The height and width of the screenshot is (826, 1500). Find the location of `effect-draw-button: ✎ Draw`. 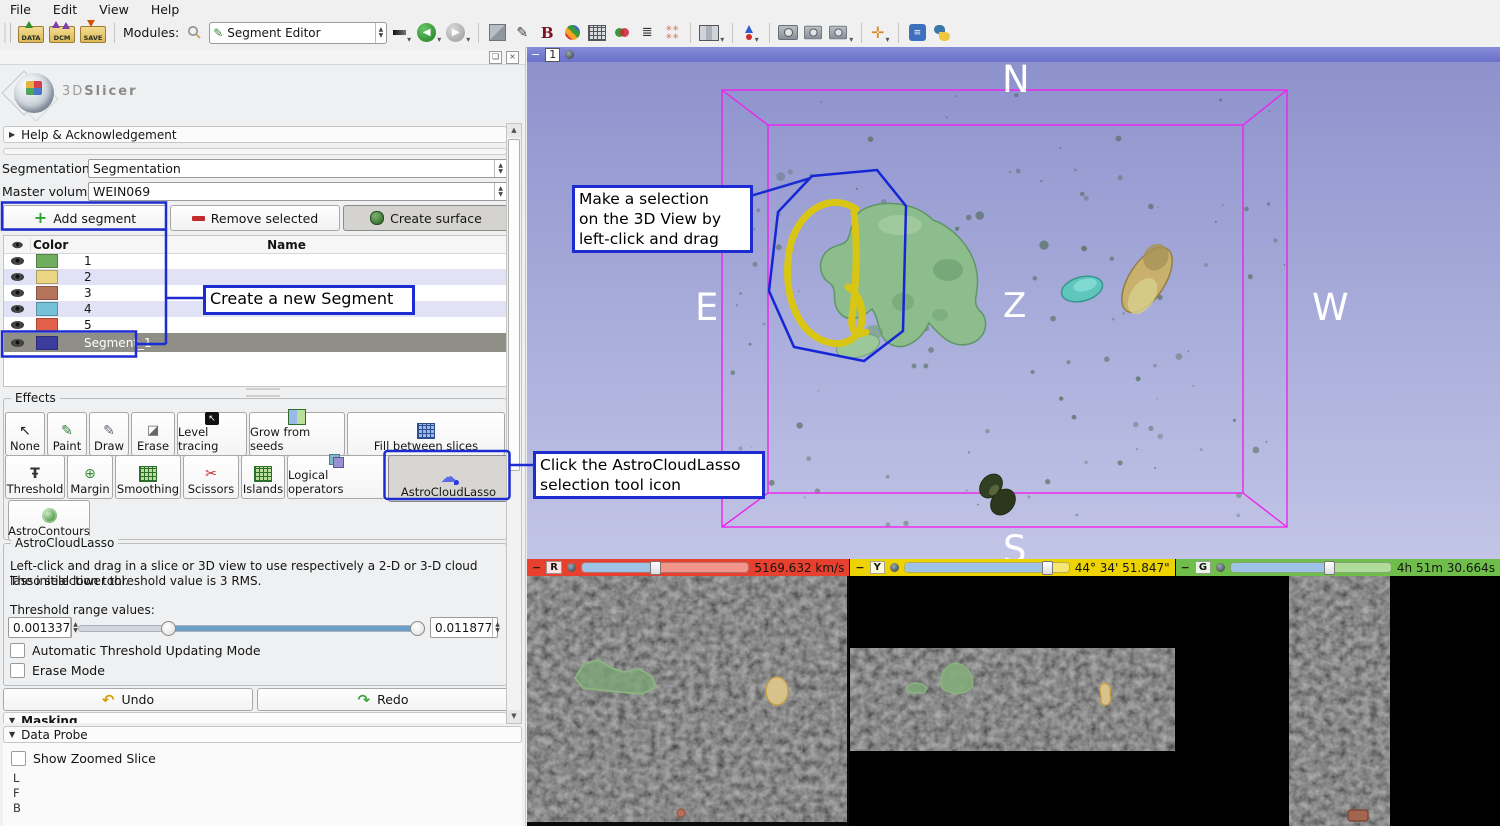

effect-draw-button: ✎ Draw is located at coordinates (109, 434).